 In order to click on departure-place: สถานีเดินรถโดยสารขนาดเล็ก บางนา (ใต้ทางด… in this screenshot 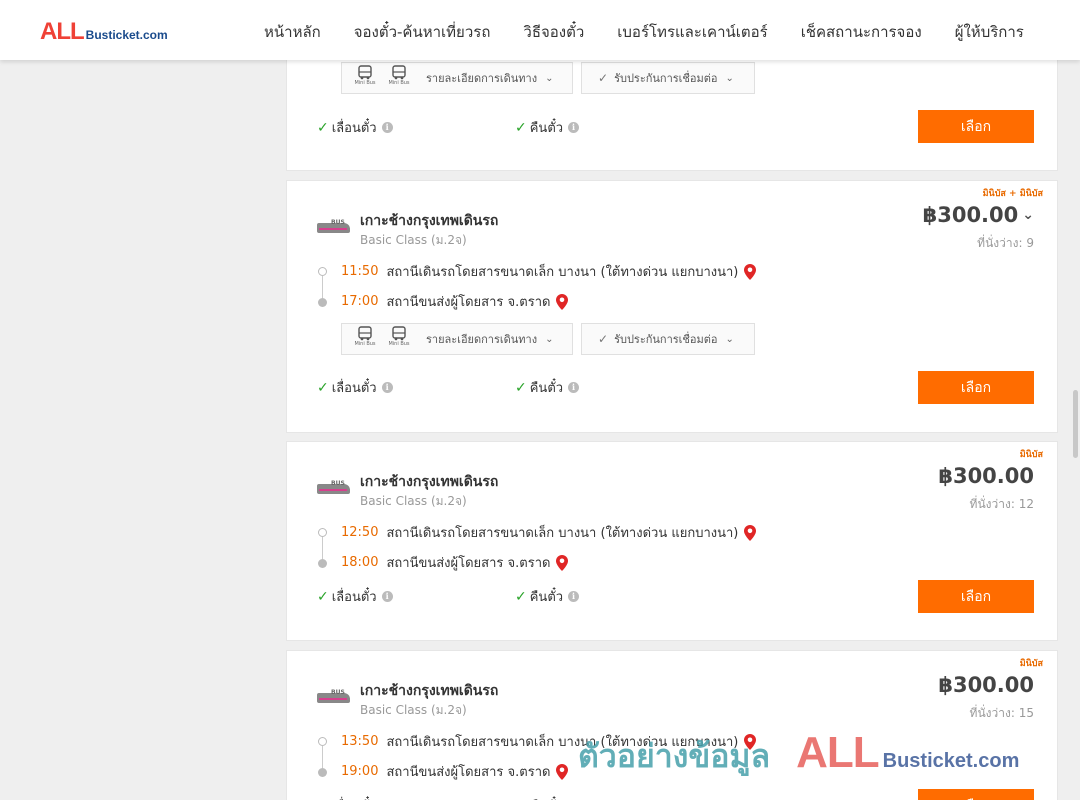, I will do `click(562, 272)`.